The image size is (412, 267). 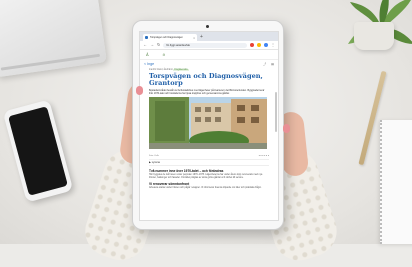 I want to click on site-nav-item-2: ð, so click(x=164, y=54).